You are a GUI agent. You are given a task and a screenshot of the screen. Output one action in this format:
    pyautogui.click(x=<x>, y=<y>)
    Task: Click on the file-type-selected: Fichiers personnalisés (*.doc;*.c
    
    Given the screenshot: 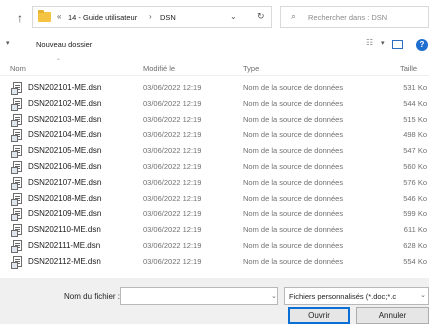 What is the action you would take?
    pyautogui.click(x=343, y=296)
    